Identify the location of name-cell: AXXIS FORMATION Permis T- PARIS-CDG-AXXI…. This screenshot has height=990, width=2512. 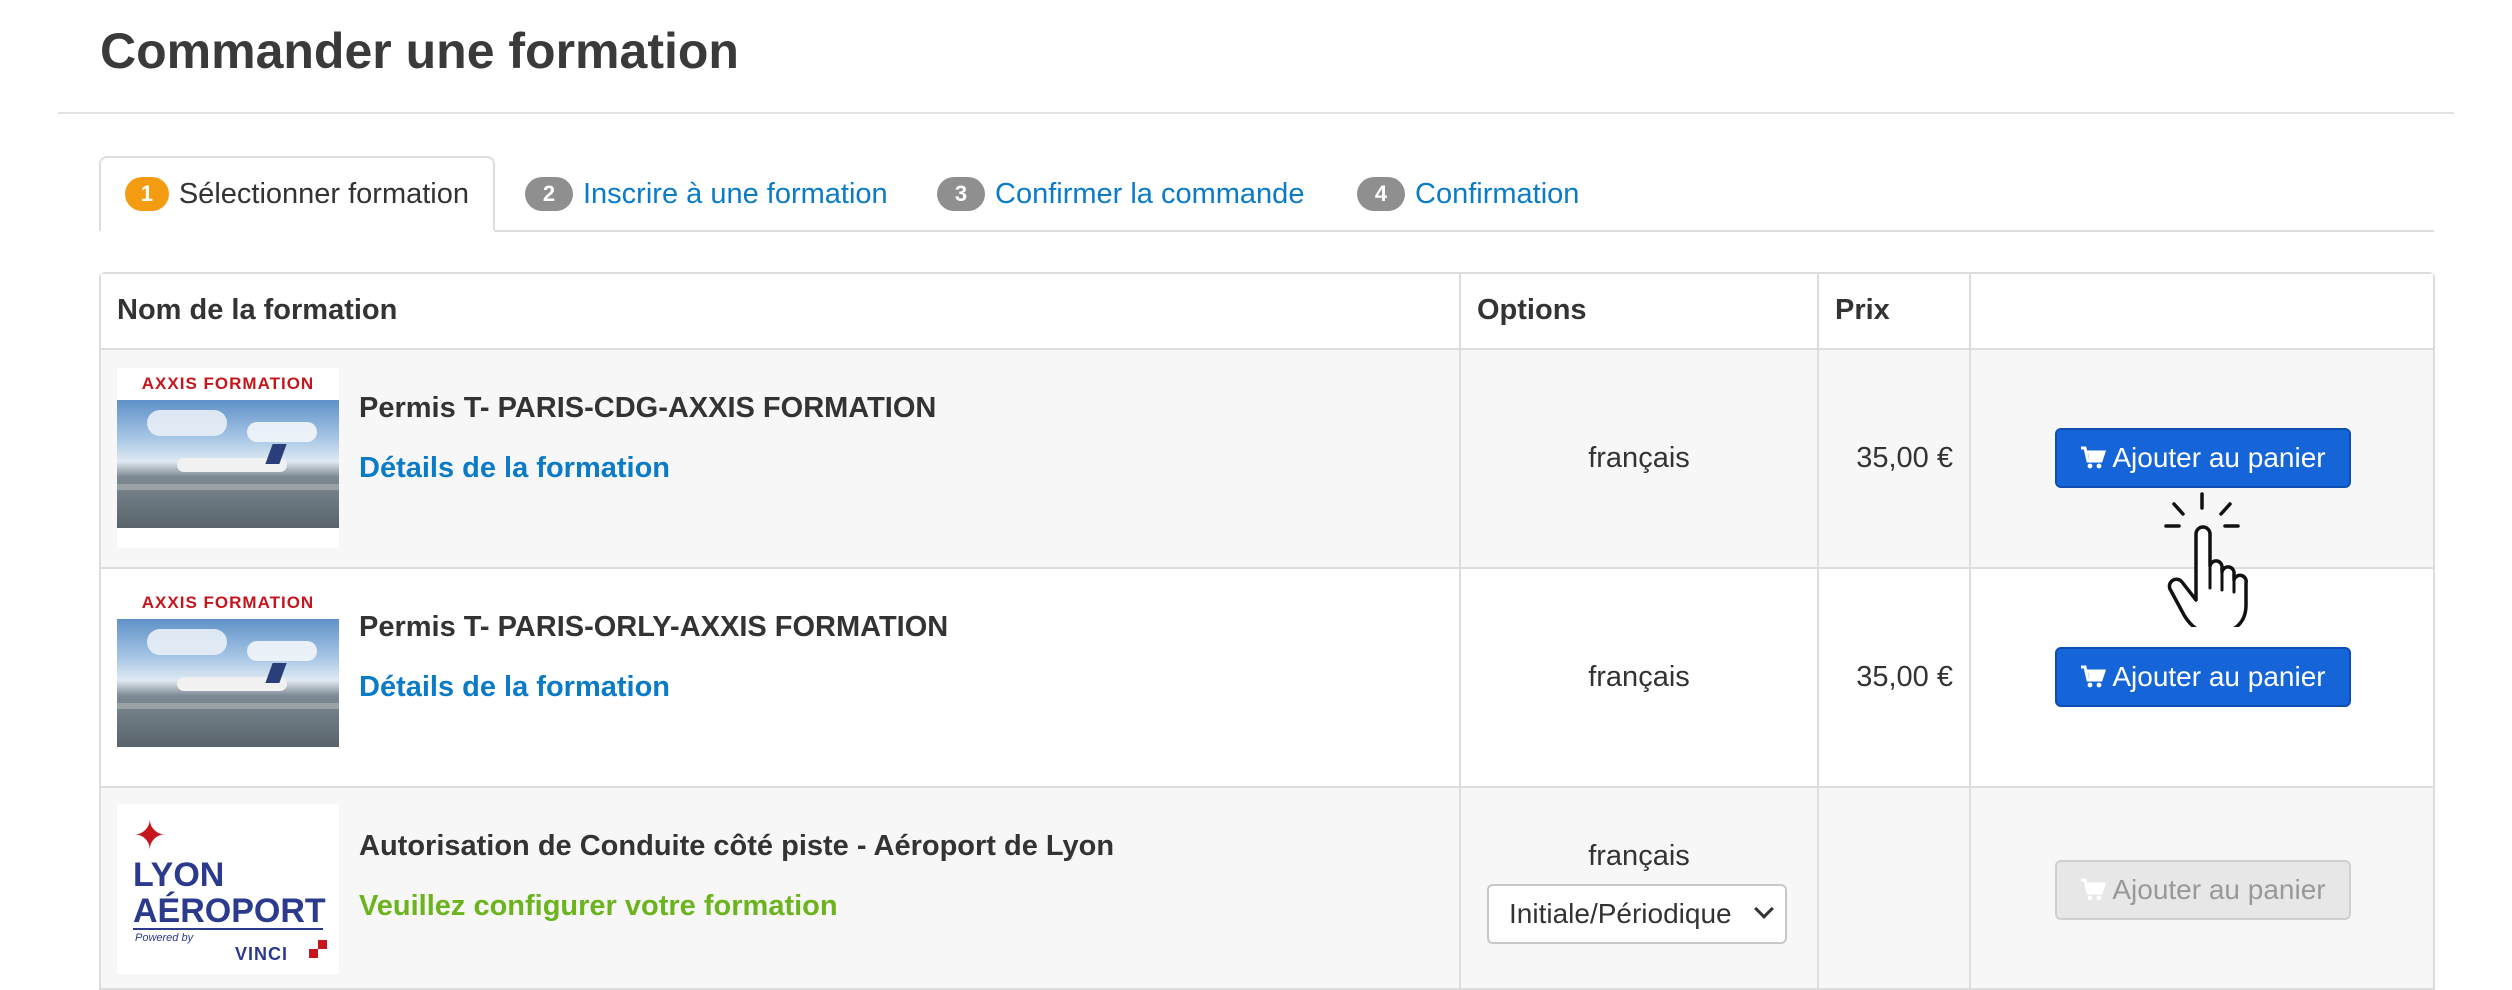
(781, 458).